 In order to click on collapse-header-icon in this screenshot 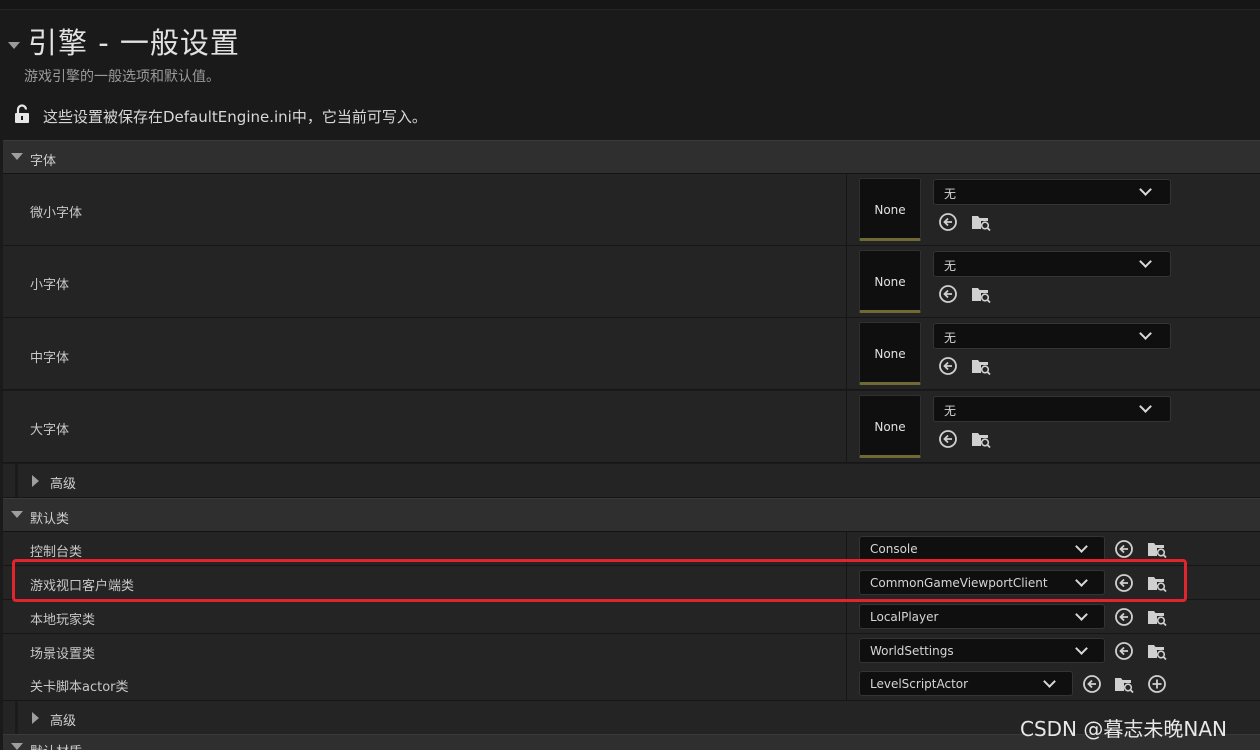, I will do `click(14, 45)`.